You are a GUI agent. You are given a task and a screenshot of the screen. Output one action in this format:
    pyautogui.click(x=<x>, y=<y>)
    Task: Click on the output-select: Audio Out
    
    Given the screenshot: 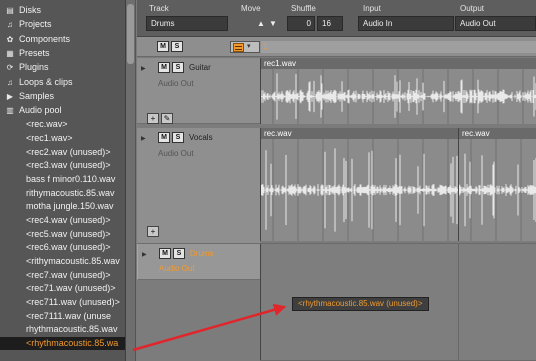 What is the action you would take?
    pyautogui.click(x=495, y=23)
    